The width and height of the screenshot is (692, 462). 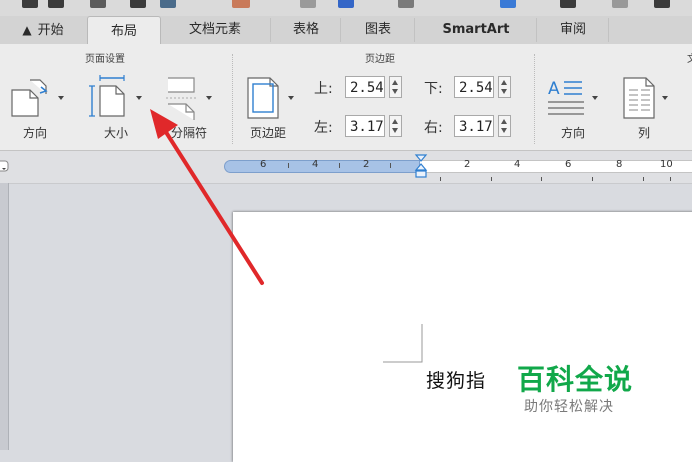 I want to click on group-separator, so click(x=534, y=99).